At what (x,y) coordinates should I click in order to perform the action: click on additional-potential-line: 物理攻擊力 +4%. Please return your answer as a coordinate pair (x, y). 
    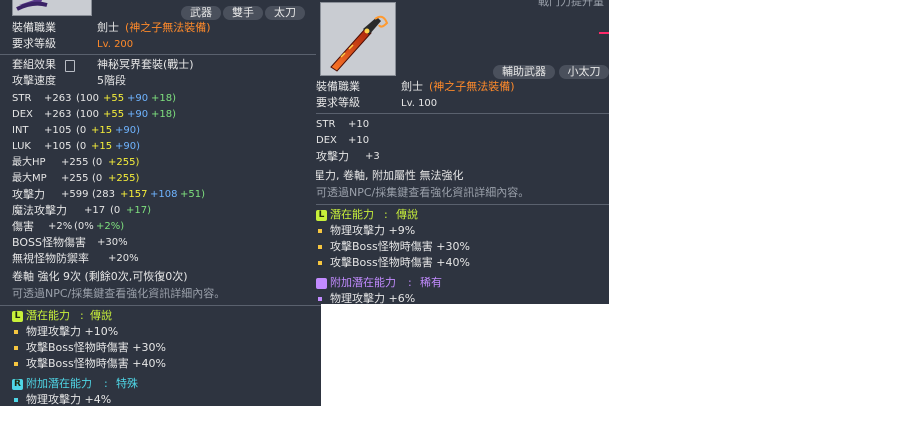
    Looking at the image, I should click on (69, 399).